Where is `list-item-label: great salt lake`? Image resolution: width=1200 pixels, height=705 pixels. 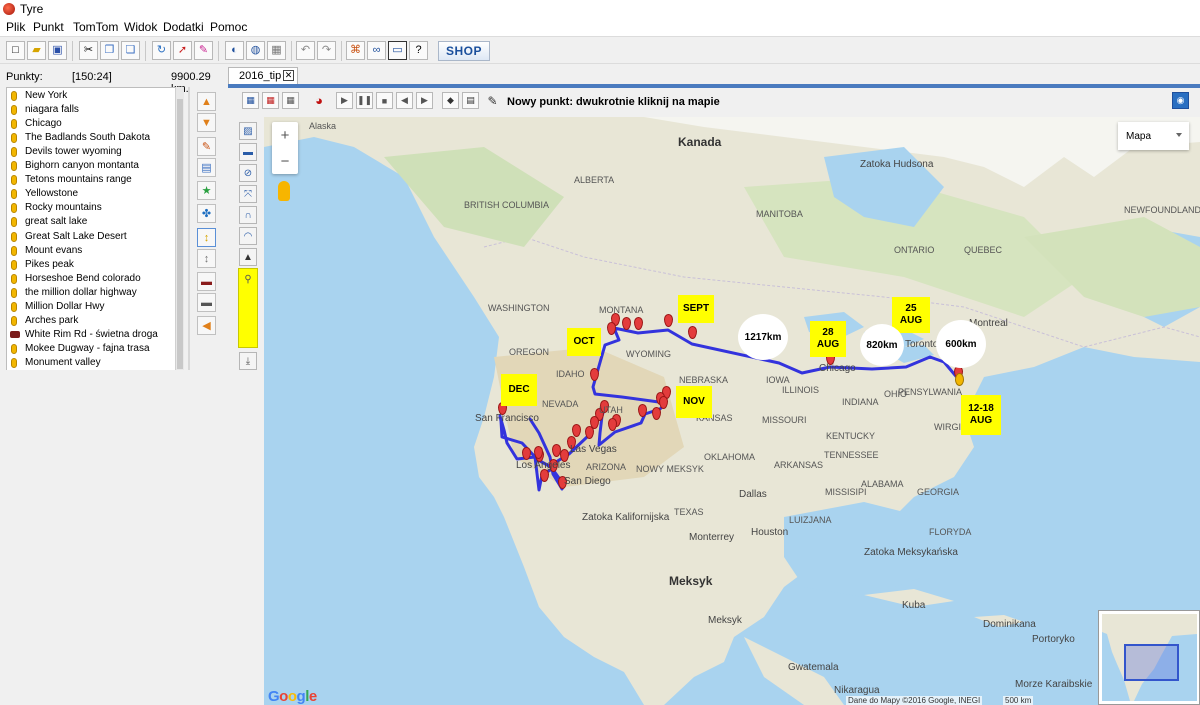 list-item-label: great salt lake is located at coordinates (56, 222).